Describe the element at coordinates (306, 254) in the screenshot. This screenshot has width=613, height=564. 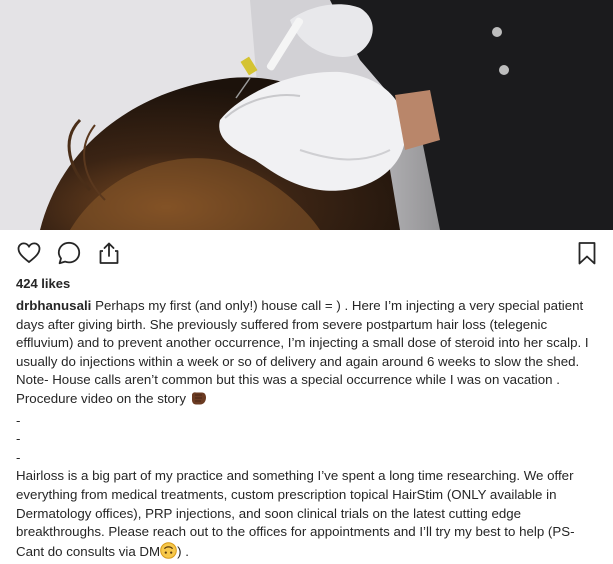
I see `post-action-bar` at that location.